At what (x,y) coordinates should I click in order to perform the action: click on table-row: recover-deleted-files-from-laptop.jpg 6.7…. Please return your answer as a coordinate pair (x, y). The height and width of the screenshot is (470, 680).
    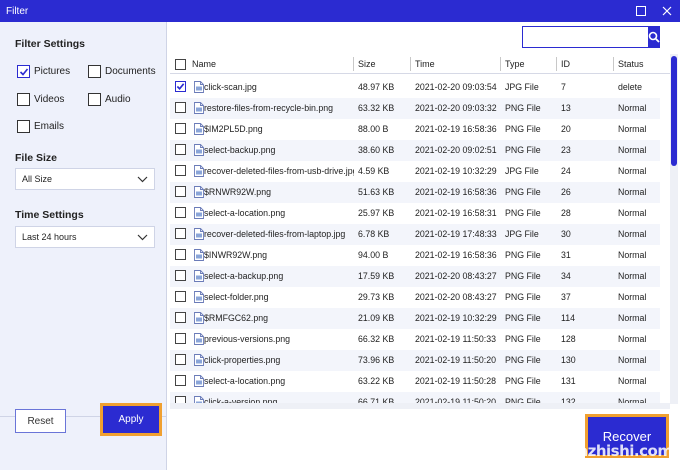
    Looking at the image, I should click on (415, 234).